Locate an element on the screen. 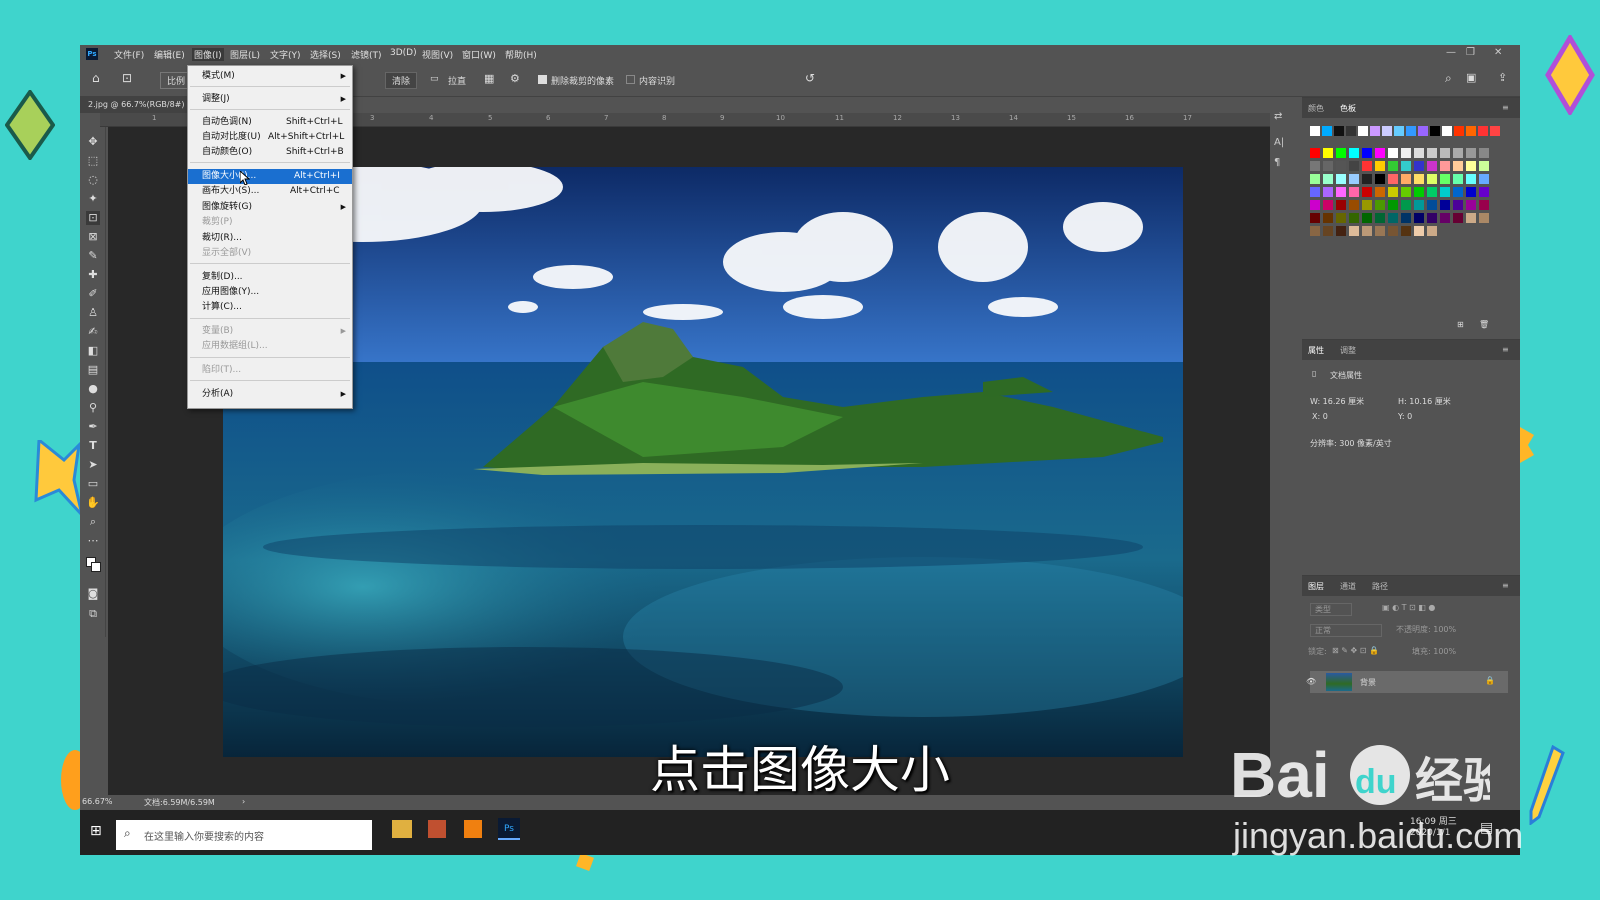 This screenshot has width=1600, height=900. layer-lock-icon: 🔒 is located at coordinates (1490, 680).